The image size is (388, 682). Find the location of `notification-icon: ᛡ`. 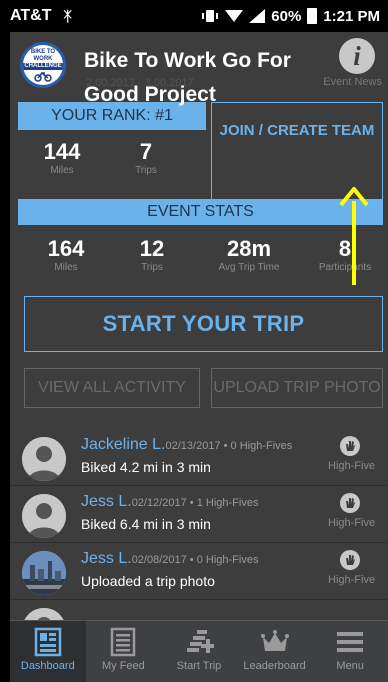

notification-icon: ᛡ is located at coordinates (67, 16).